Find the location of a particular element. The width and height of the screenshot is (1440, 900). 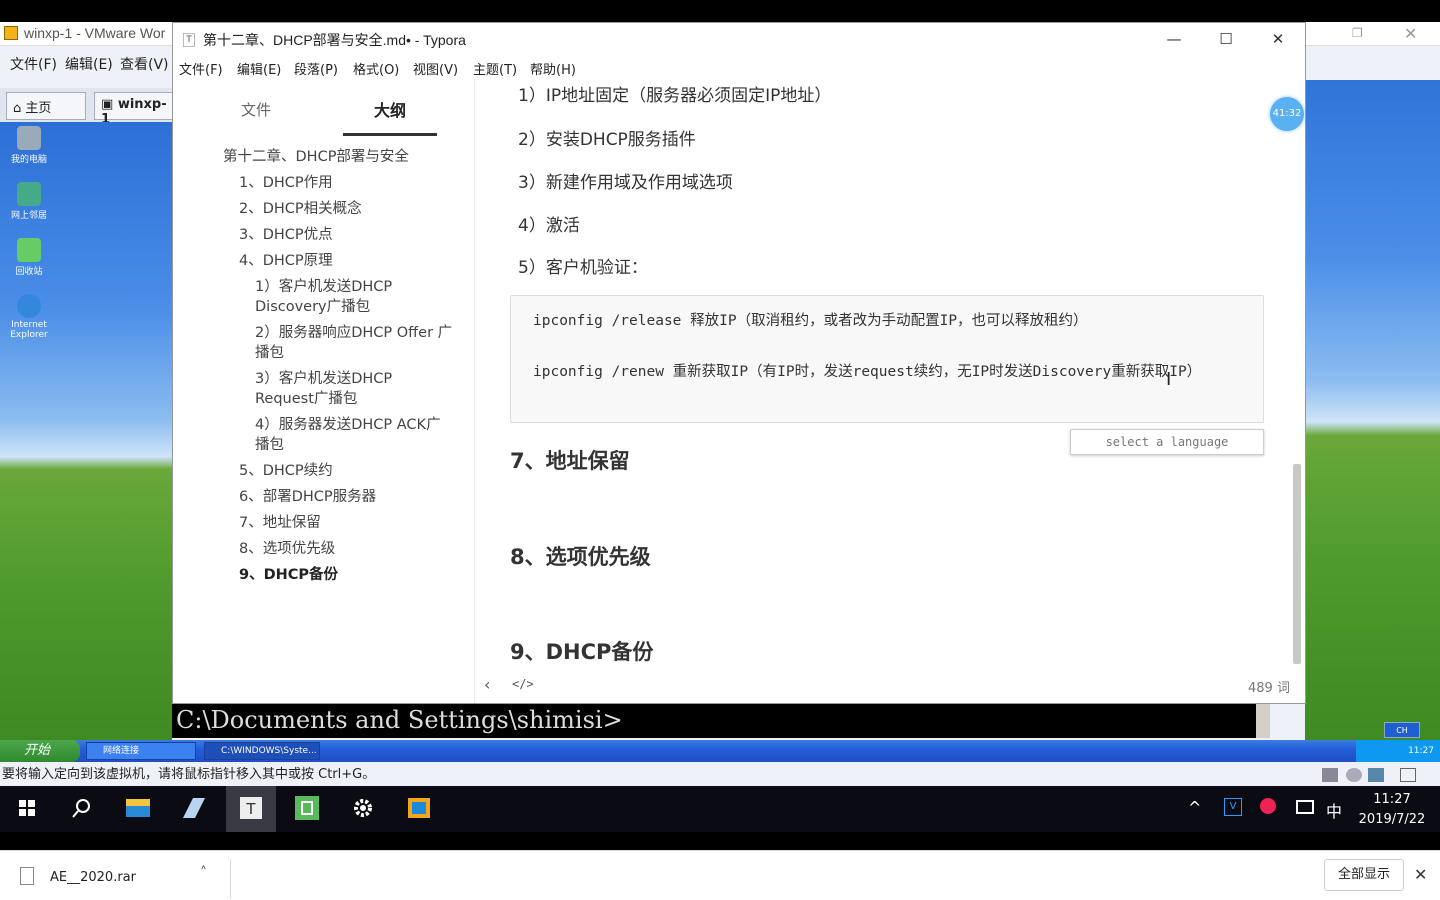

outline-item: 7、地址保留 is located at coordinates (280, 523).